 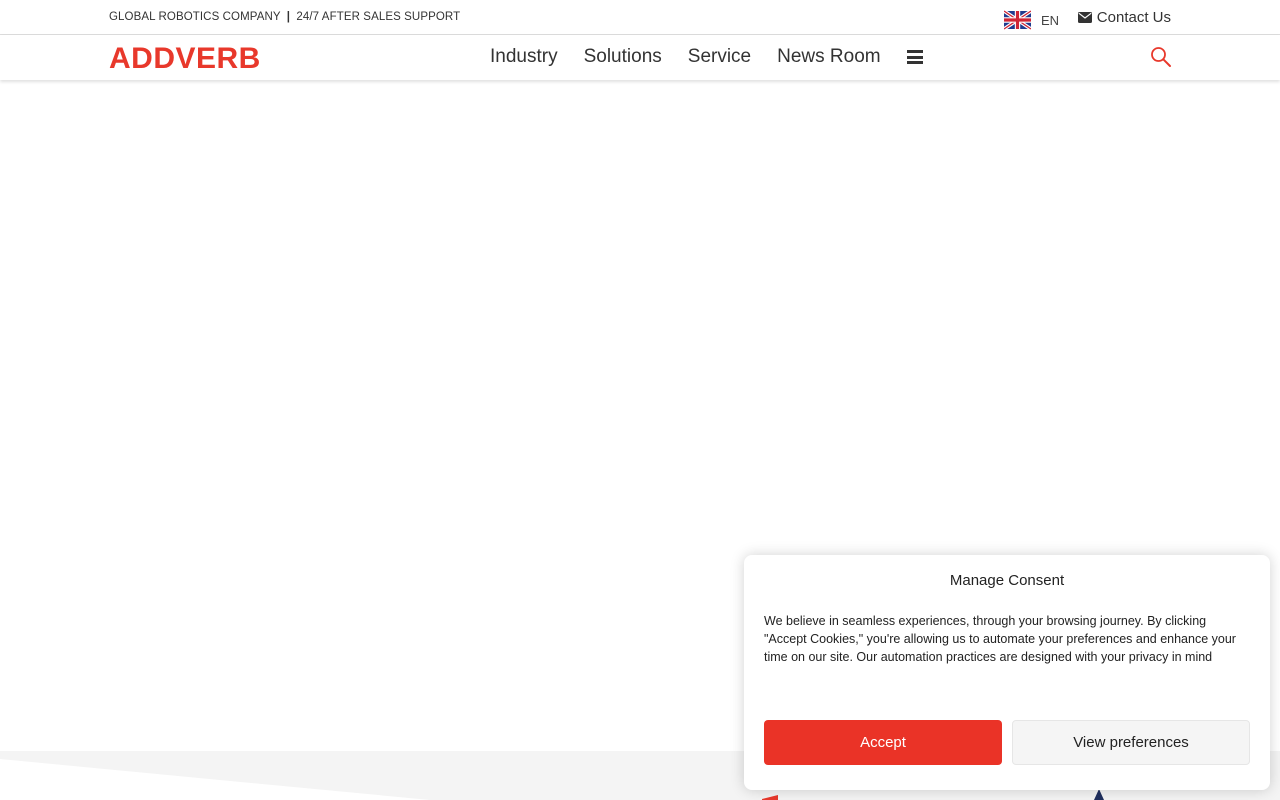 What do you see at coordinates (914, 57) in the screenshot?
I see `hamburger-icon` at bounding box center [914, 57].